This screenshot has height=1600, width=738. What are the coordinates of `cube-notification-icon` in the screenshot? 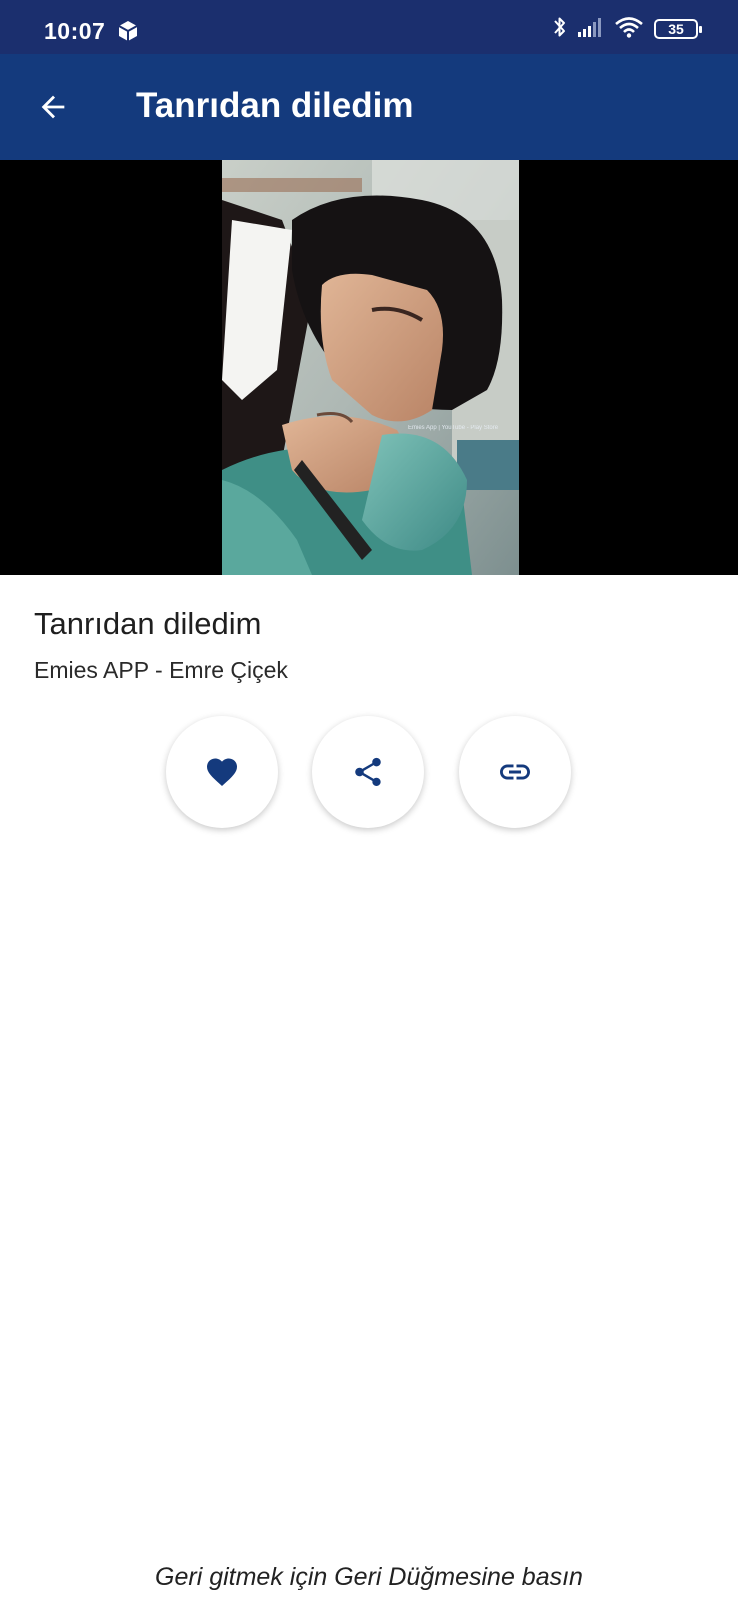 It's located at (128, 31).